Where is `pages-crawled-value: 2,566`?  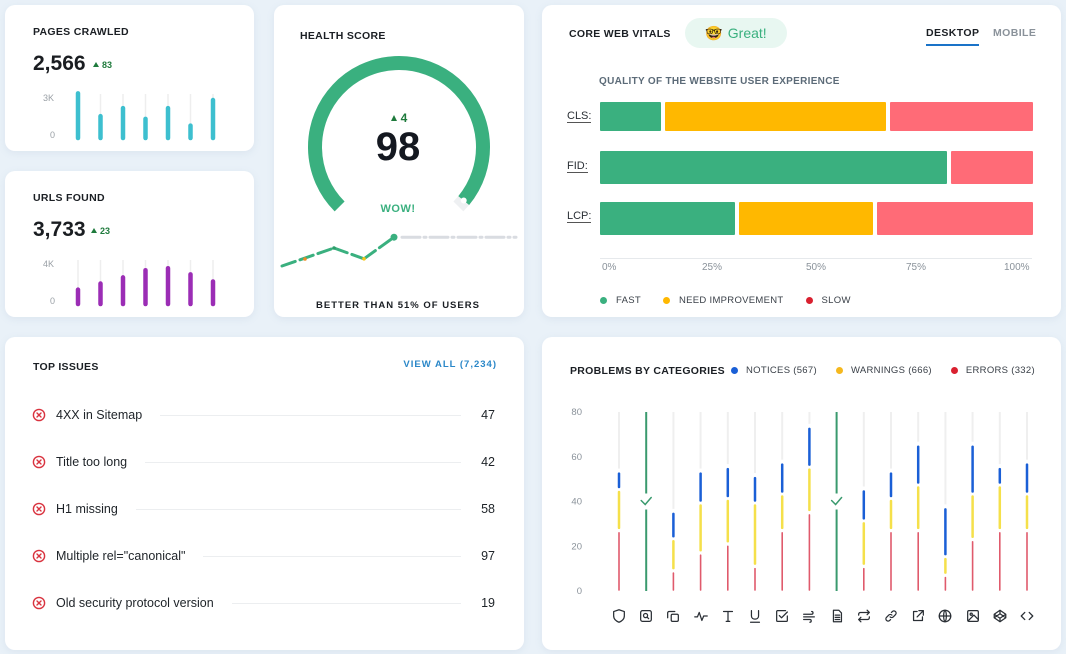 pages-crawled-value: 2,566 is located at coordinates (59, 63).